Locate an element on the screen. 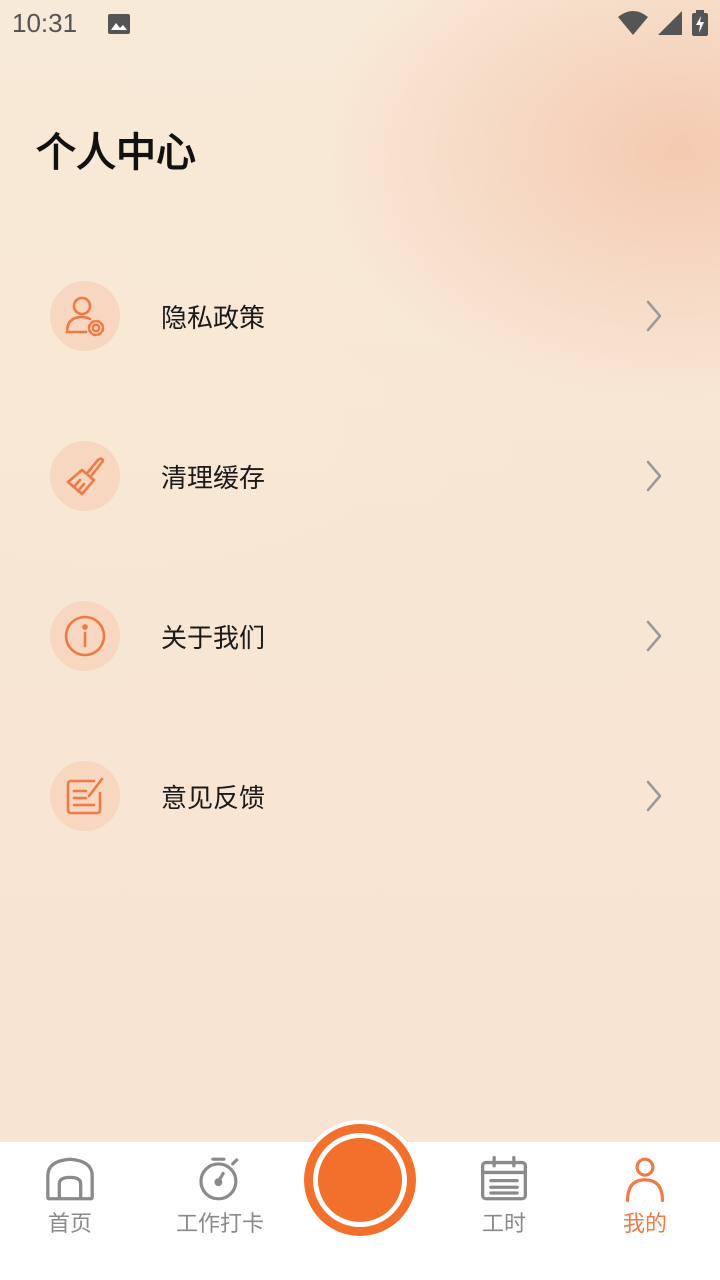 The width and height of the screenshot is (720, 1280). menu-label: 意见反馈 is located at coordinates (213, 798).